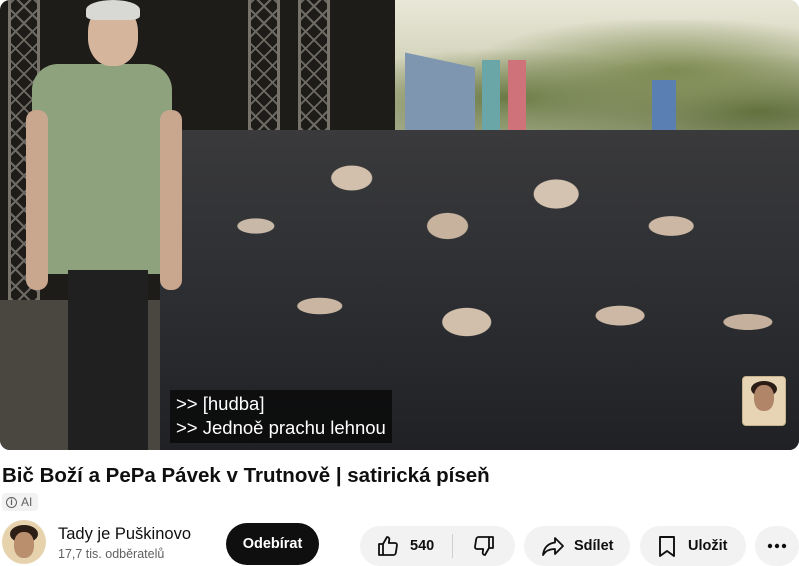  What do you see at coordinates (281, 427) in the screenshot?
I see `caption-line: >> Jednoě prachu lehnou` at bounding box center [281, 427].